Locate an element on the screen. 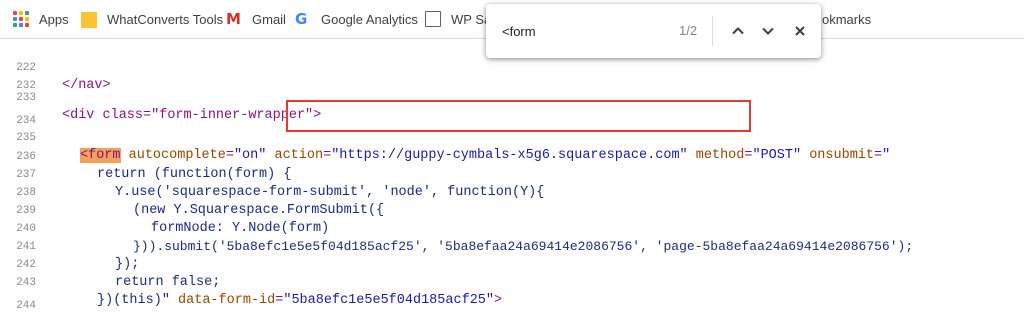 Image resolution: width=1024 pixels, height=333 pixels. annotation-red-box is located at coordinates (518, 116).